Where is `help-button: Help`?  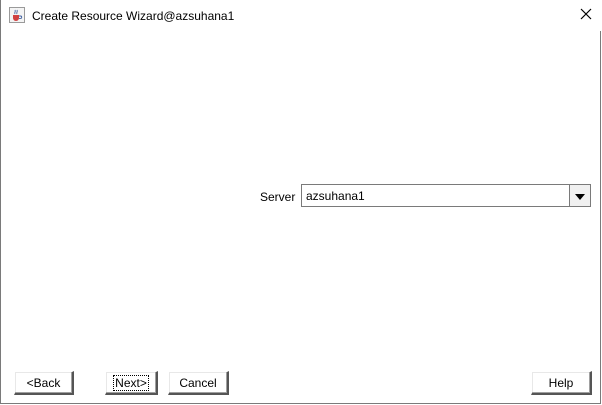 help-button: Help is located at coordinates (561, 383).